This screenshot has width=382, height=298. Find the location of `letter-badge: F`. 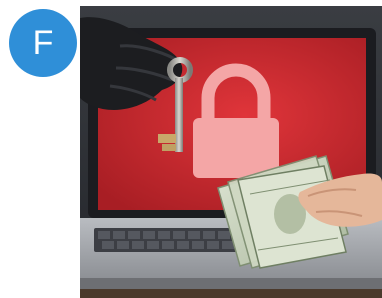

letter-badge: F is located at coordinates (43, 43).